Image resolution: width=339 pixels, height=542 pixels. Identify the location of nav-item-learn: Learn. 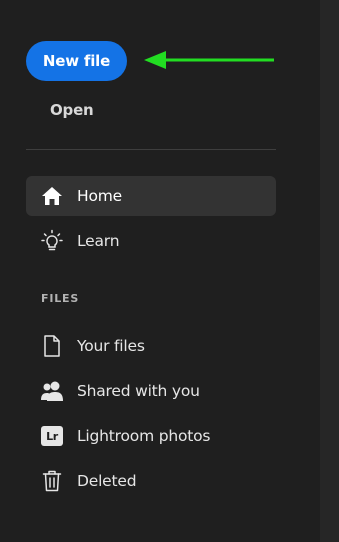
(151, 241).